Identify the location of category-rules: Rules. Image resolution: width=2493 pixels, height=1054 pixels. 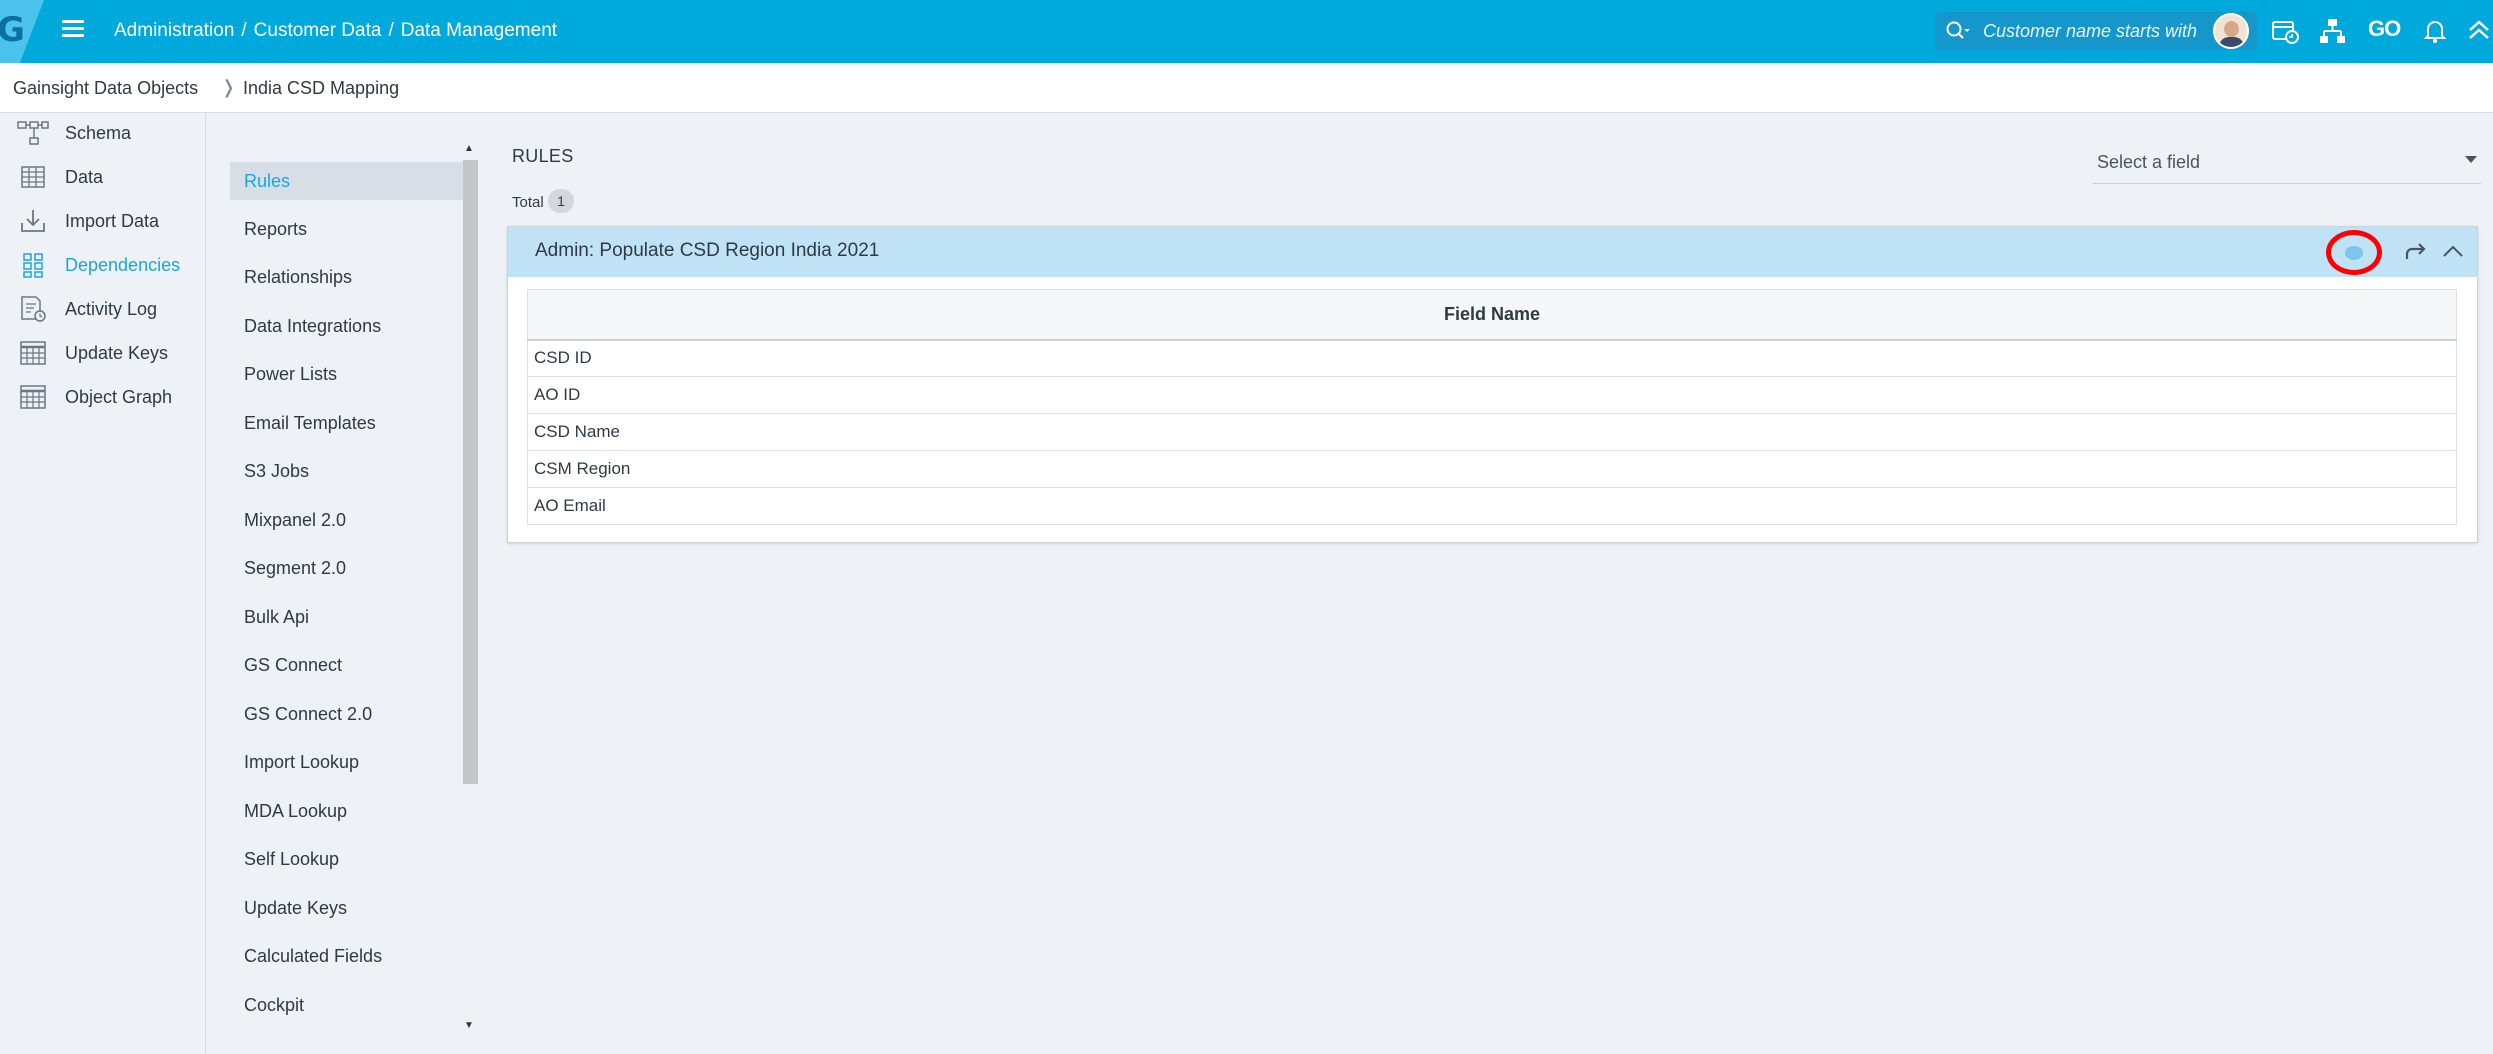
(347, 181).